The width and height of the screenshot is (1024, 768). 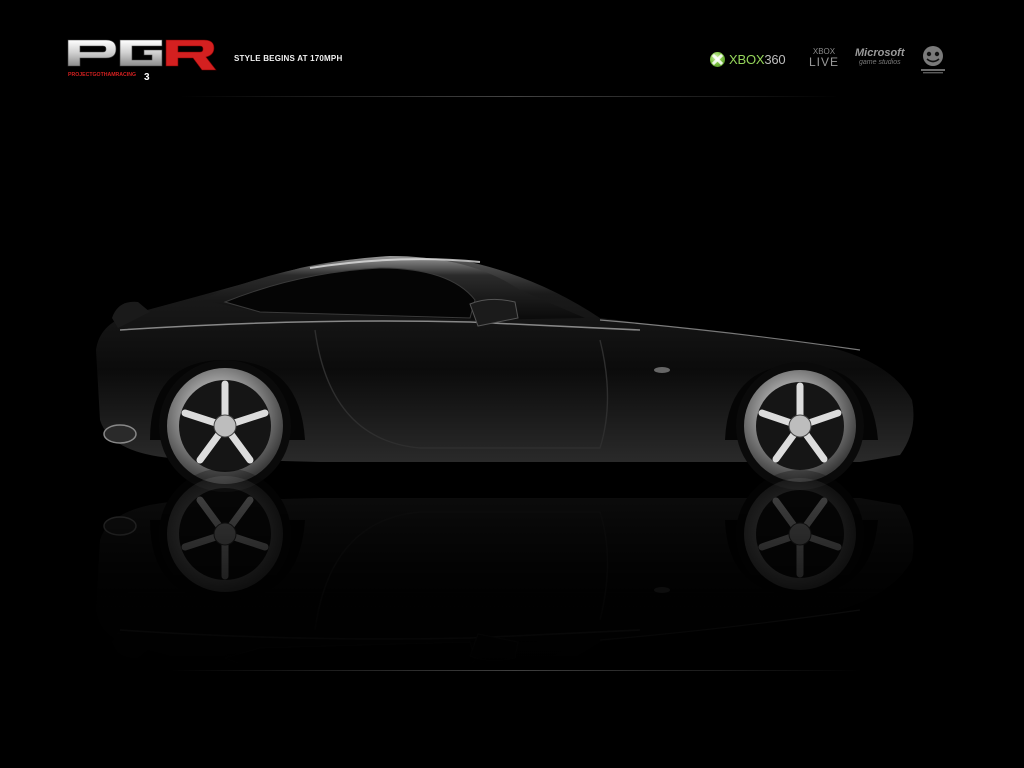 What do you see at coordinates (515, 670) in the screenshot?
I see `footer-divider` at bounding box center [515, 670].